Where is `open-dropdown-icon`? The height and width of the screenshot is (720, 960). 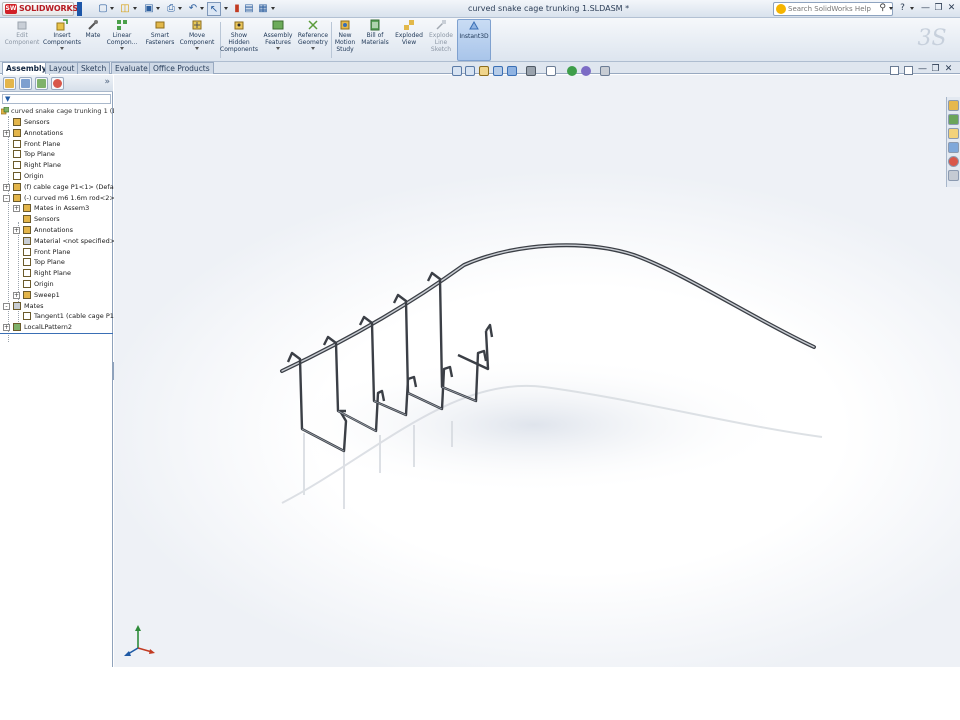 open-dropdown-icon is located at coordinates (135, 8).